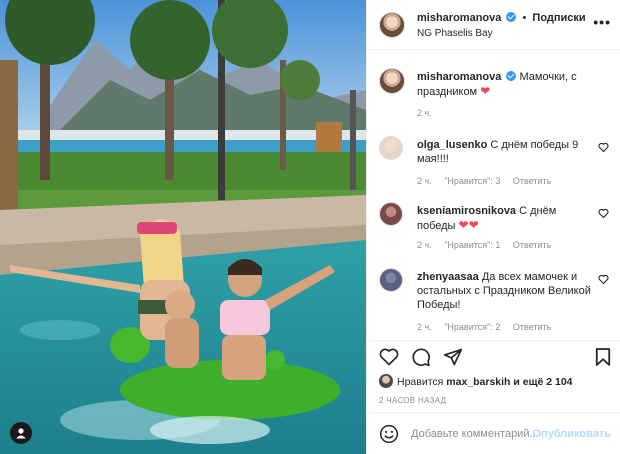 The image size is (620, 454). I want to click on follow-button: Подписки, so click(558, 18).